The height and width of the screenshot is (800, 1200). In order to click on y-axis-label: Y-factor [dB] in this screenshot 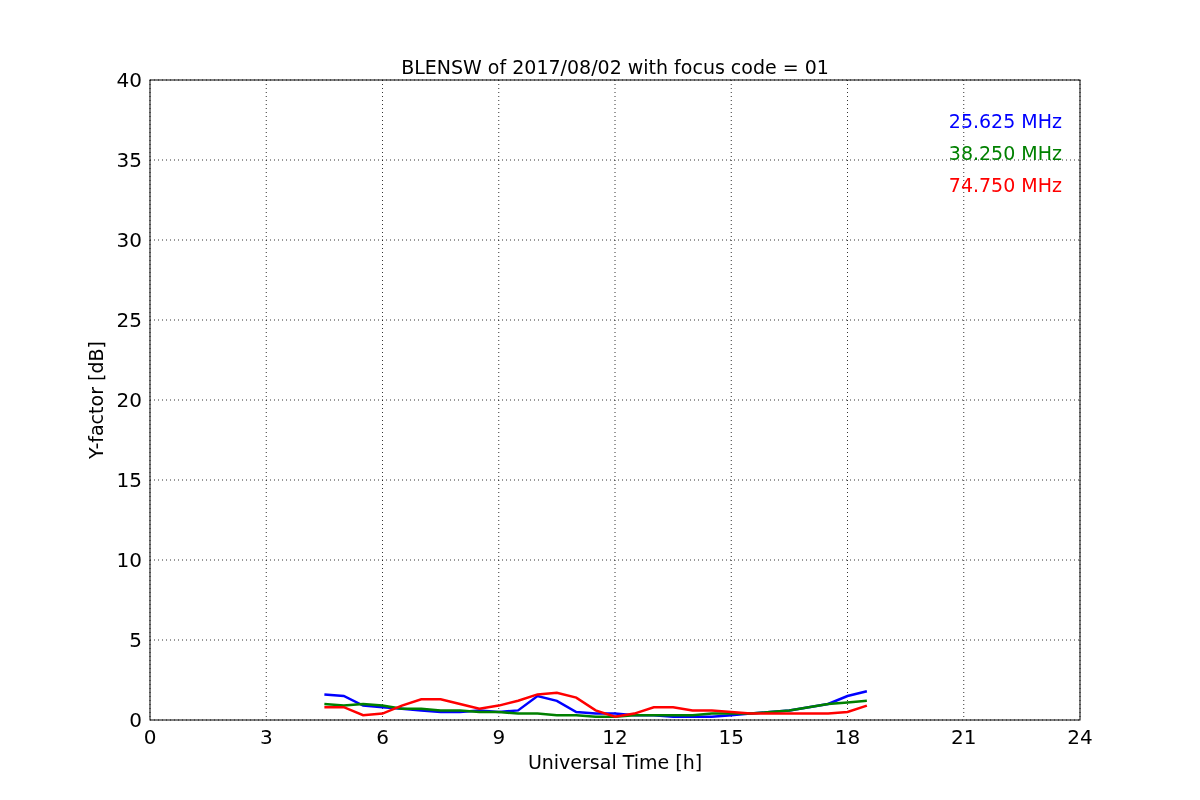, I will do `click(96, 400)`.